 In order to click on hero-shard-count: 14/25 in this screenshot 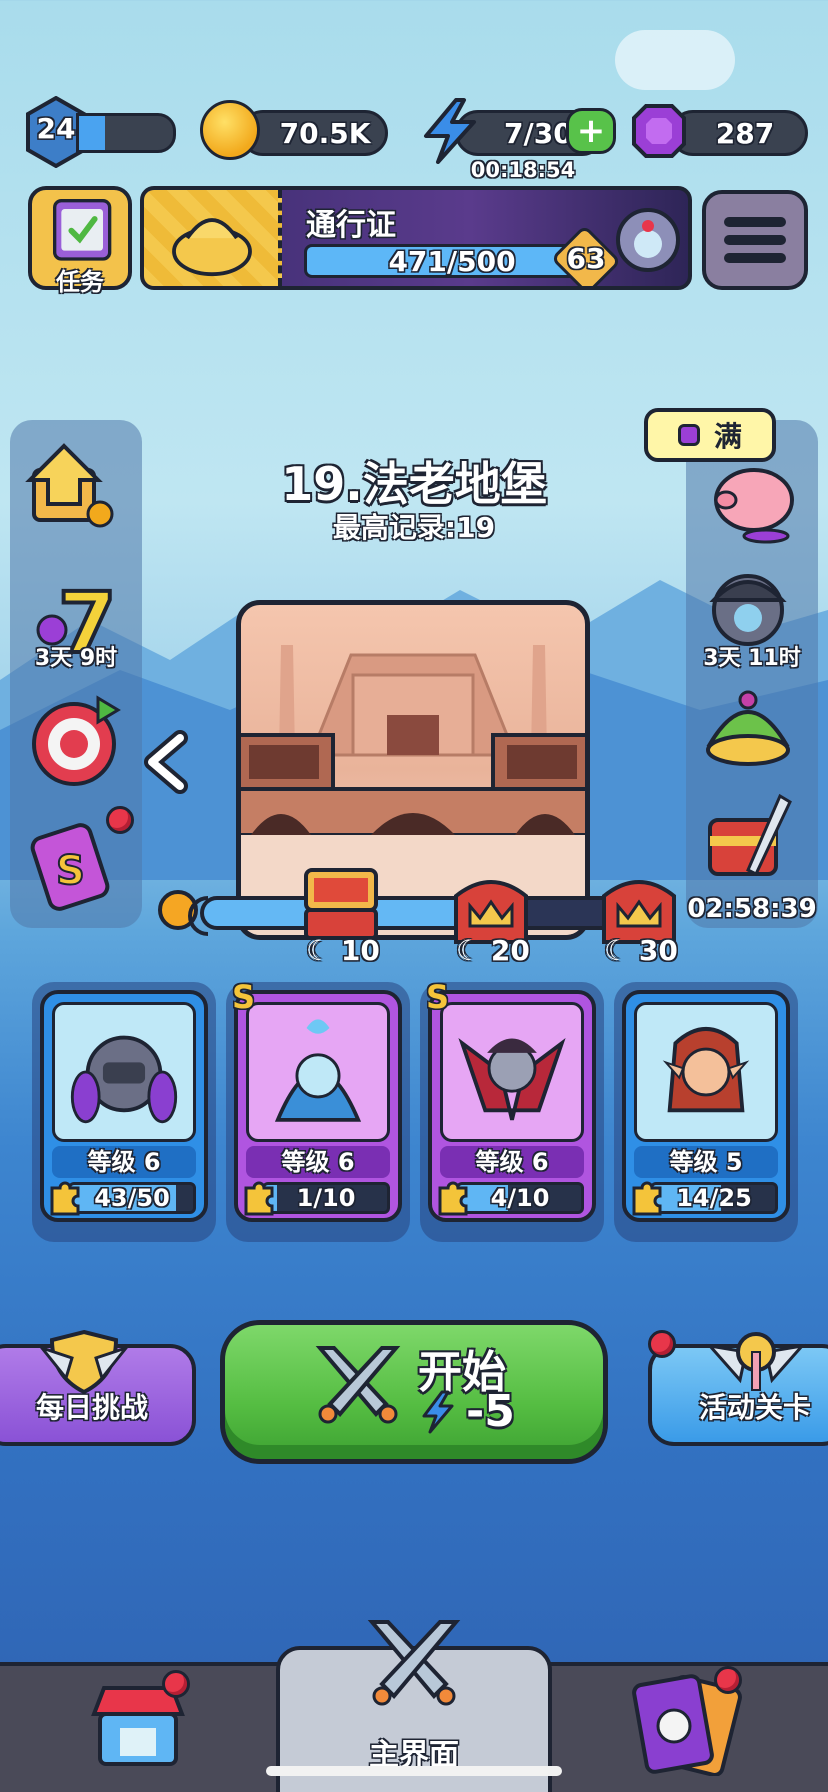, I will do `click(714, 1198)`.